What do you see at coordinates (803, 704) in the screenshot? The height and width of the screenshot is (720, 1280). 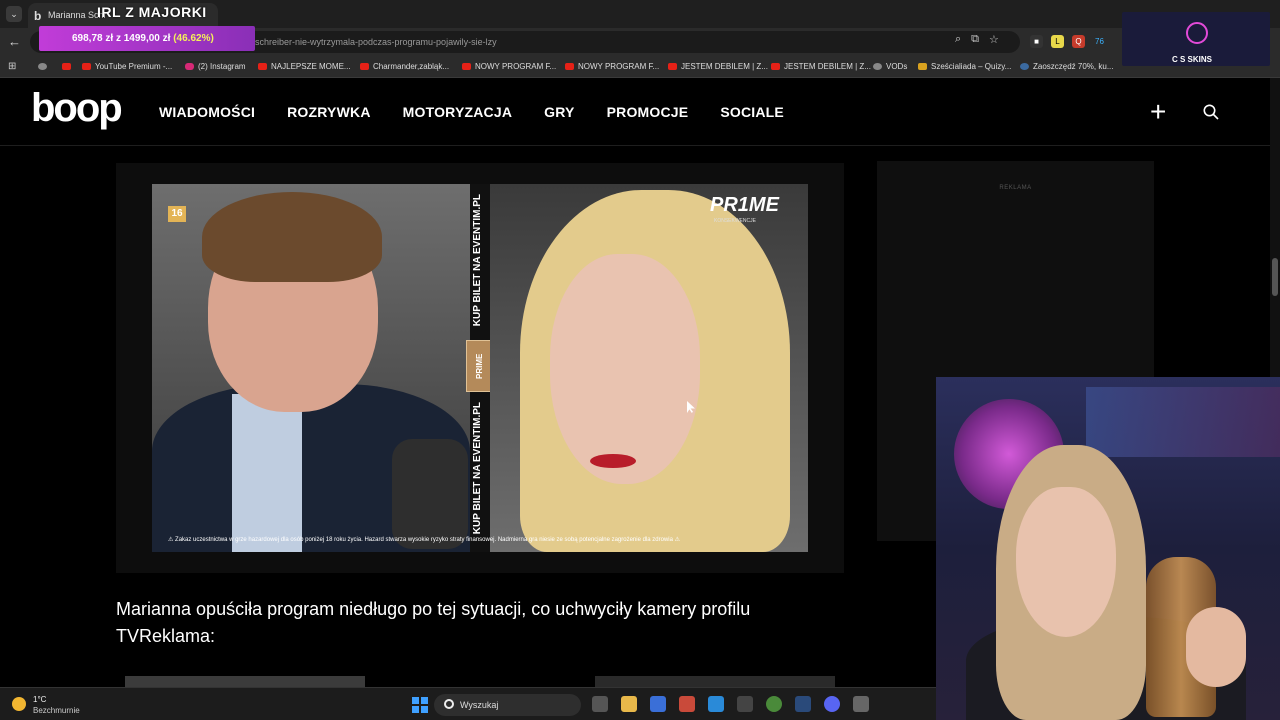 I see `steam-icon` at bounding box center [803, 704].